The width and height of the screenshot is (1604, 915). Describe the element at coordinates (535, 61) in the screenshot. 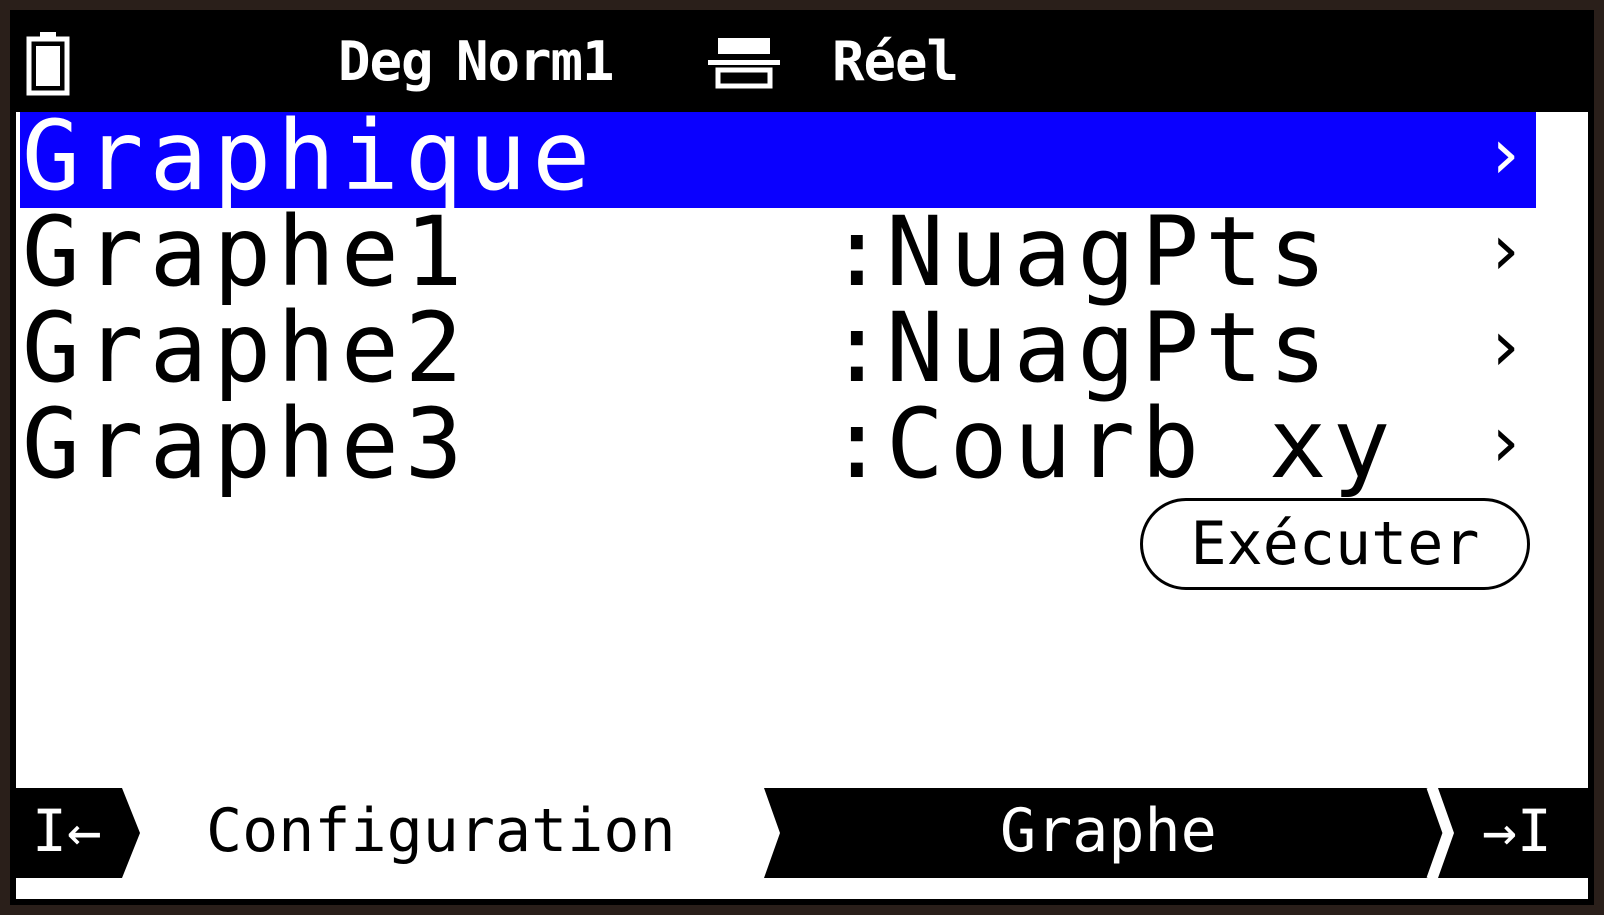

I see `display-format: Norm1` at that location.